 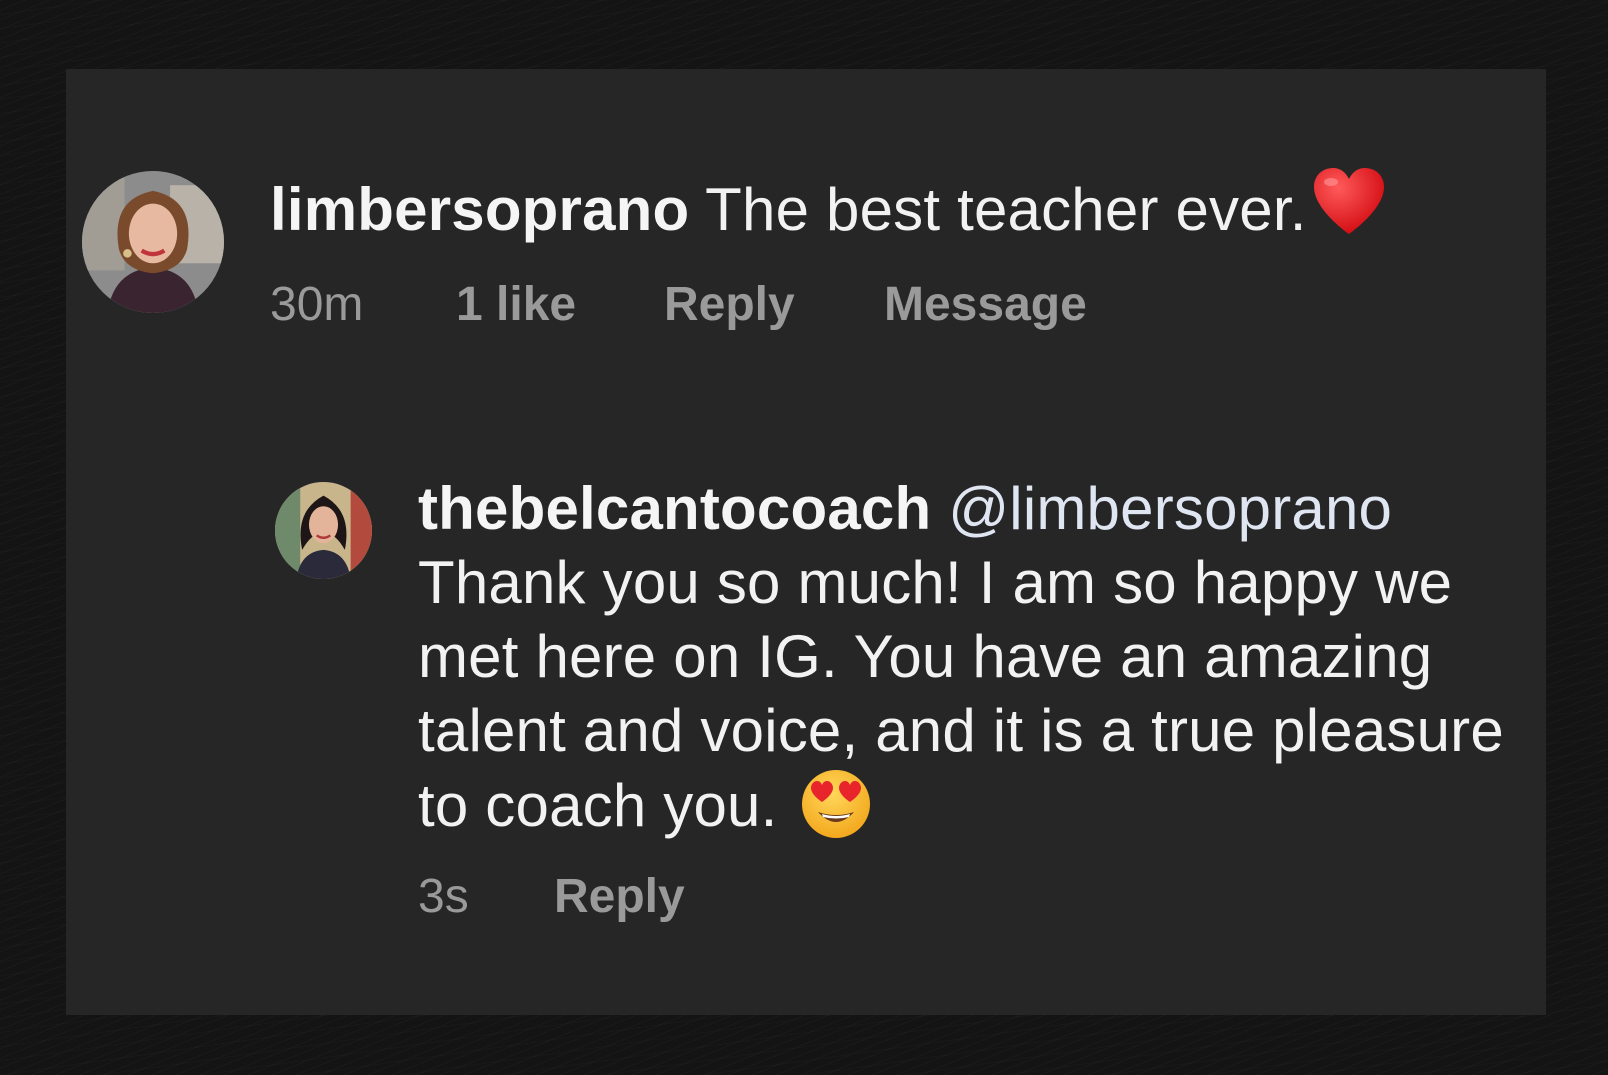 What do you see at coordinates (443, 896) in the screenshot?
I see `reply-timestamp: 3s` at bounding box center [443, 896].